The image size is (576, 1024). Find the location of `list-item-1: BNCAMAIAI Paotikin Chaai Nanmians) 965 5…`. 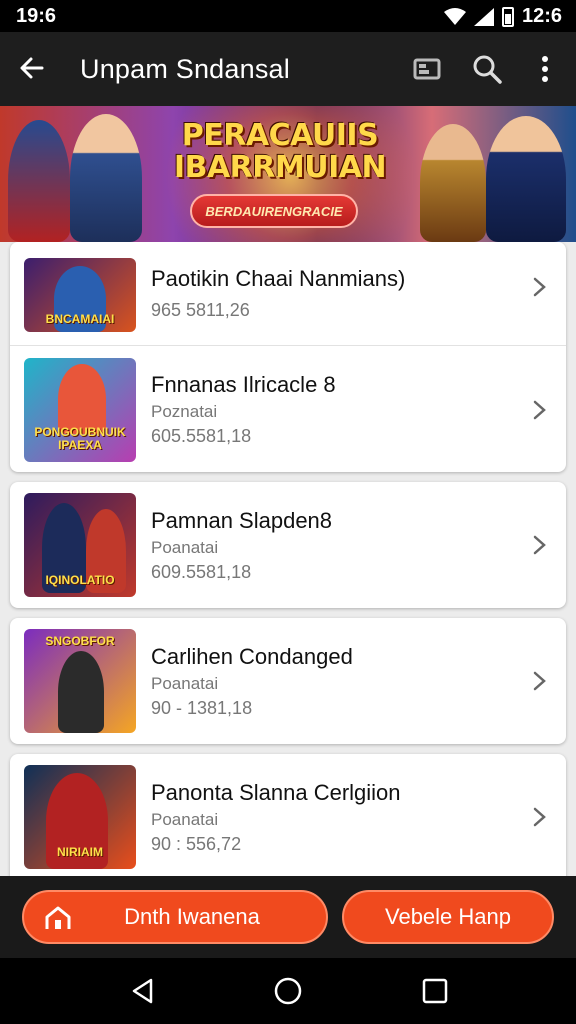

list-item-1: BNCAMAIAI Paotikin Chaai Nanmians) 965 5… is located at coordinates (288, 294).